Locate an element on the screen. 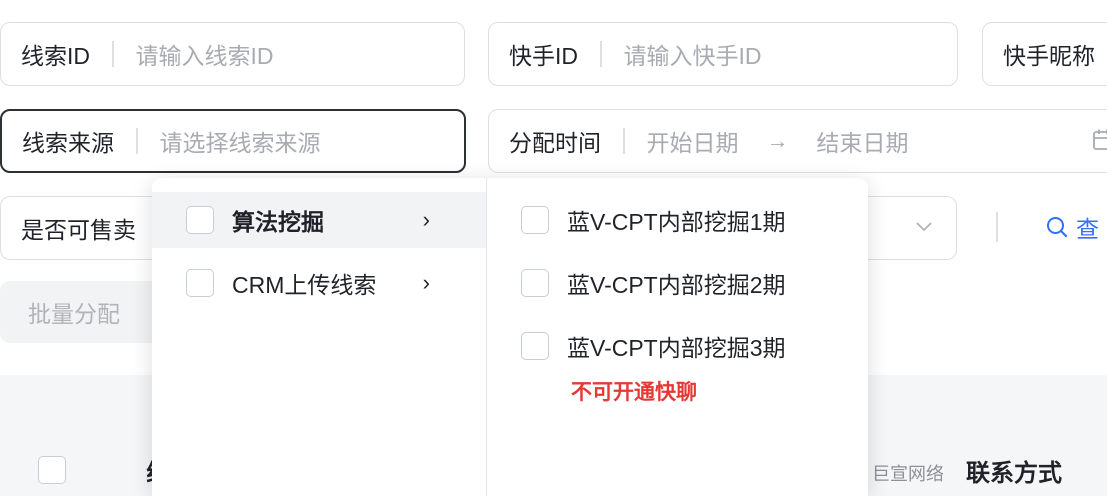 This screenshot has height=496, width=1107. search-label: 查 is located at coordinates (1087, 229).